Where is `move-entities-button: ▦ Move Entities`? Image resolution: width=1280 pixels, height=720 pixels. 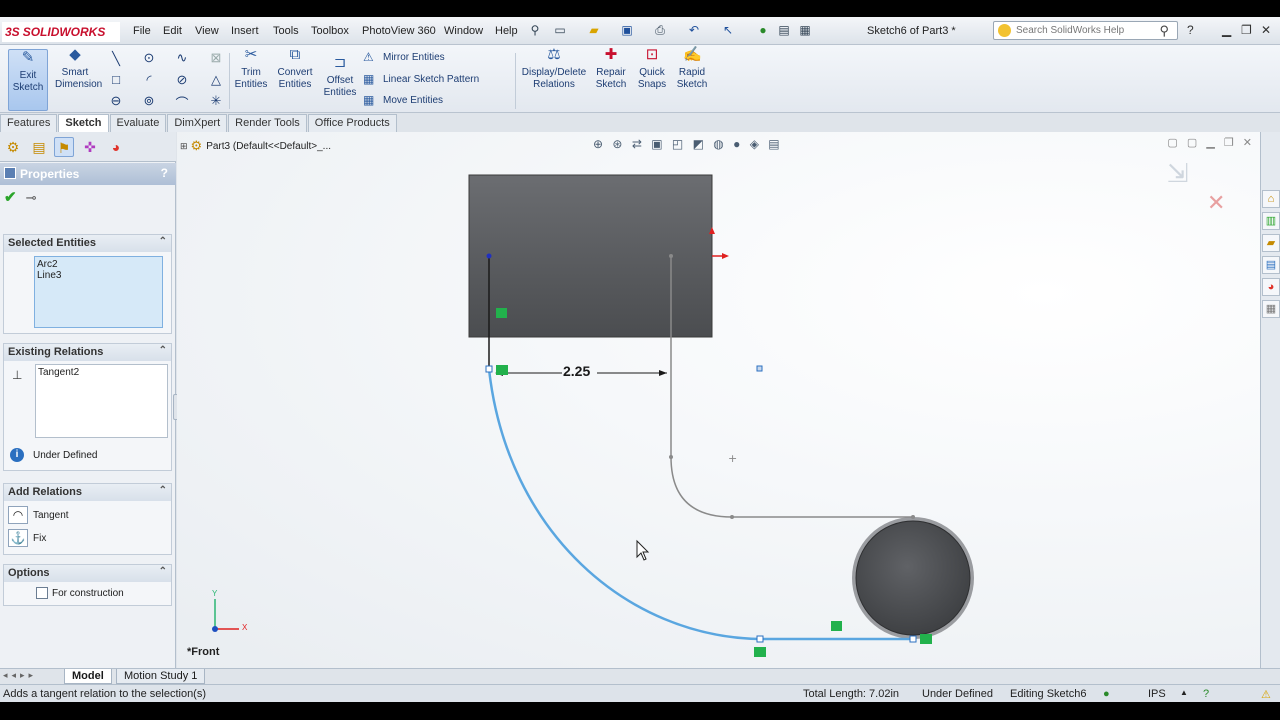 move-entities-button: ▦ Move Entities is located at coordinates (403, 100).